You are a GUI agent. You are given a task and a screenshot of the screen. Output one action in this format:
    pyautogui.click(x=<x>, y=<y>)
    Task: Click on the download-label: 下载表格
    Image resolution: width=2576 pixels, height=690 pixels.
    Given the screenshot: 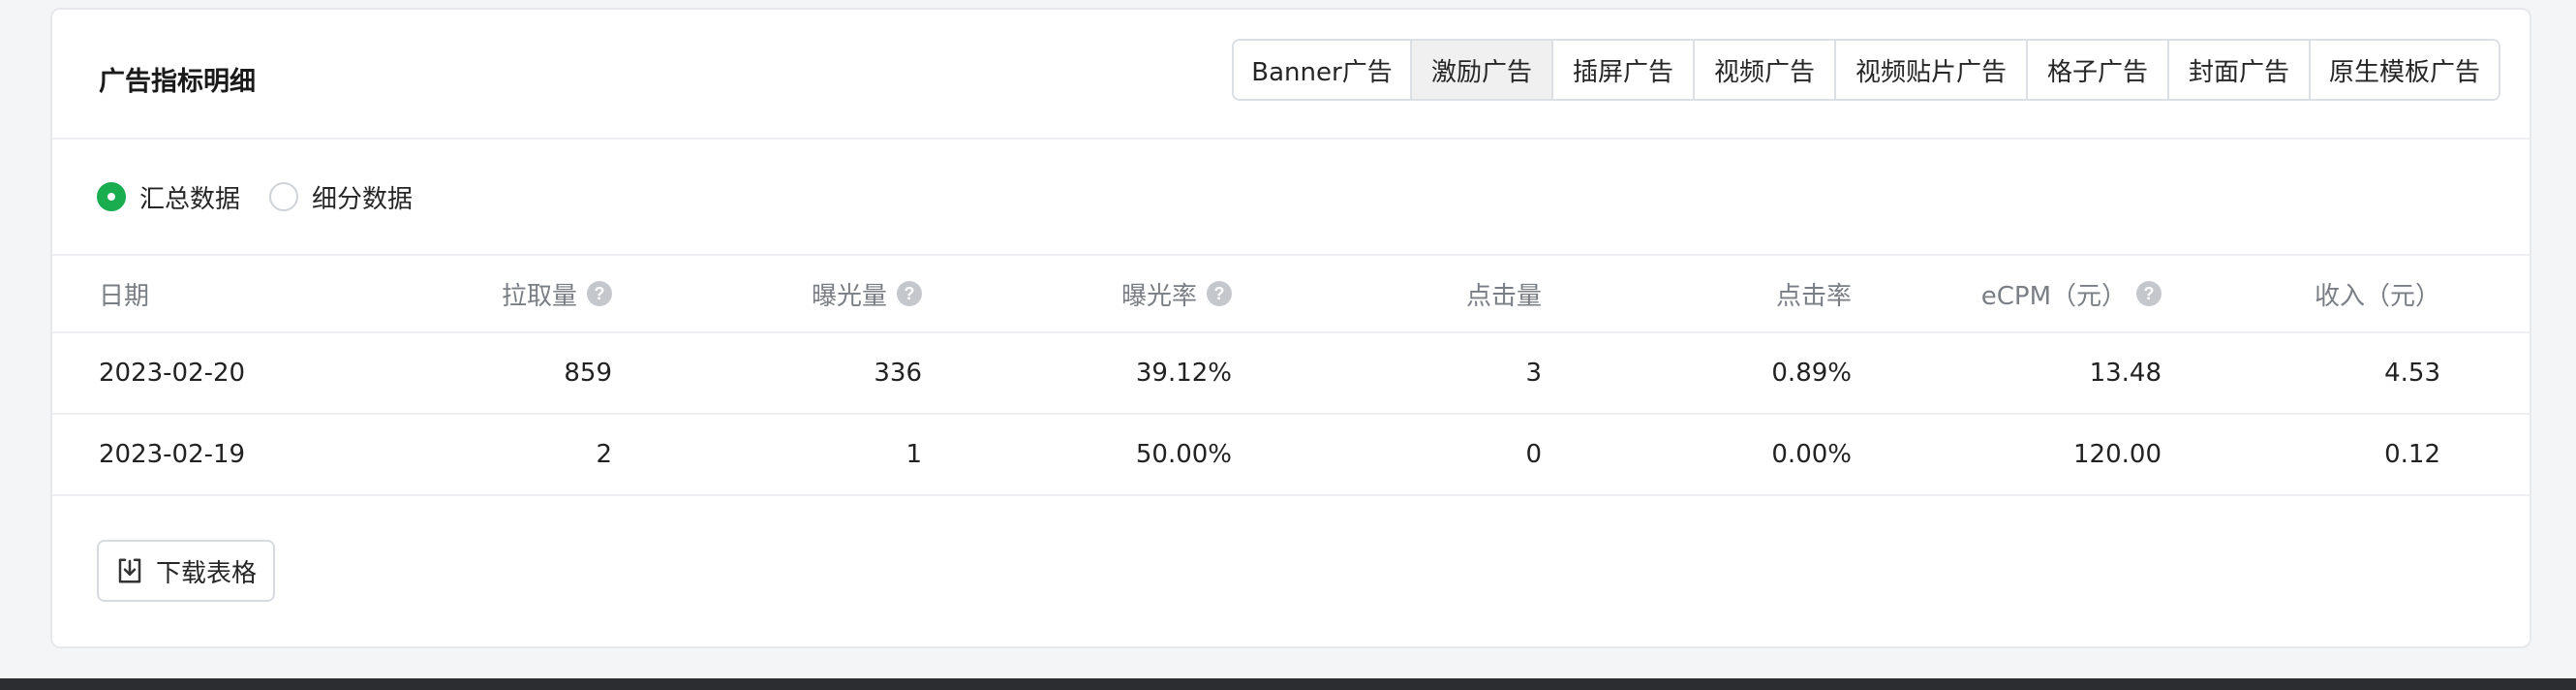 What is the action you would take?
    pyautogui.click(x=206, y=573)
    